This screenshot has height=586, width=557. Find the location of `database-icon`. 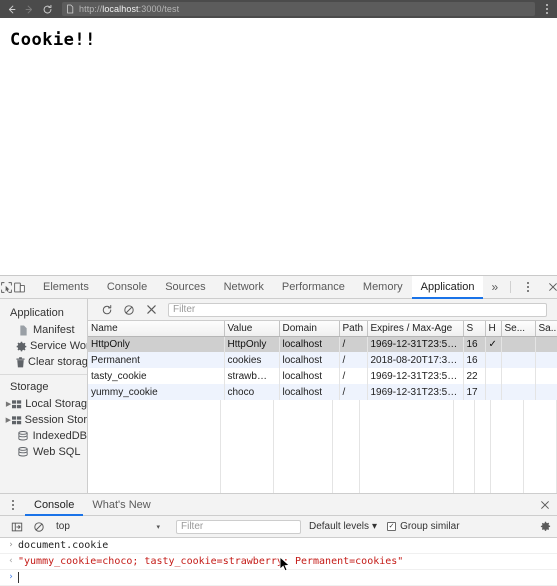

database-icon is located at coordinates (23, 452).